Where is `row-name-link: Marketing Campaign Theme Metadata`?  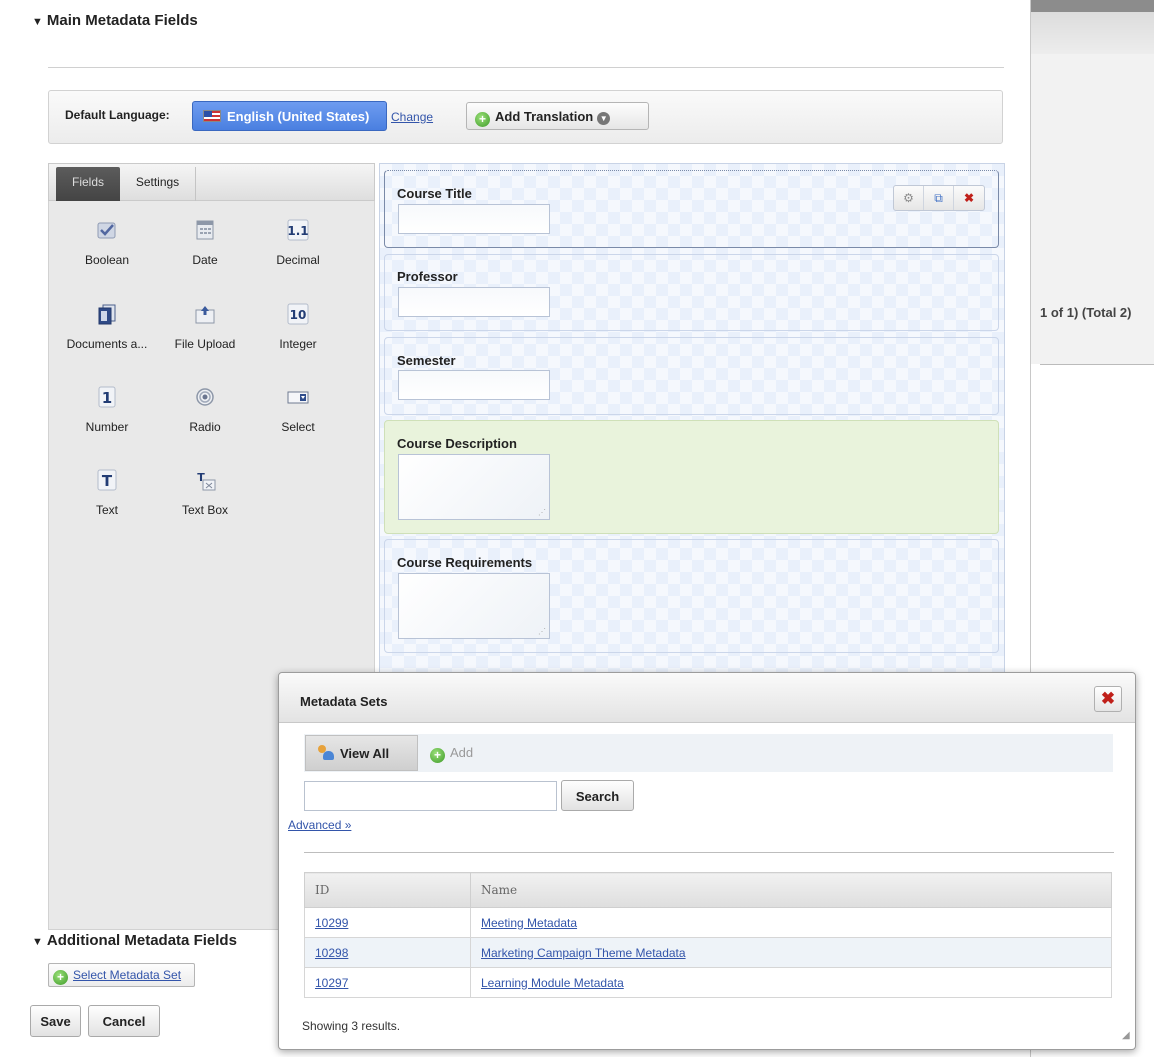 row-name-link: Marketing Campaign Theme Metadata is located at coordinates (583, 953).